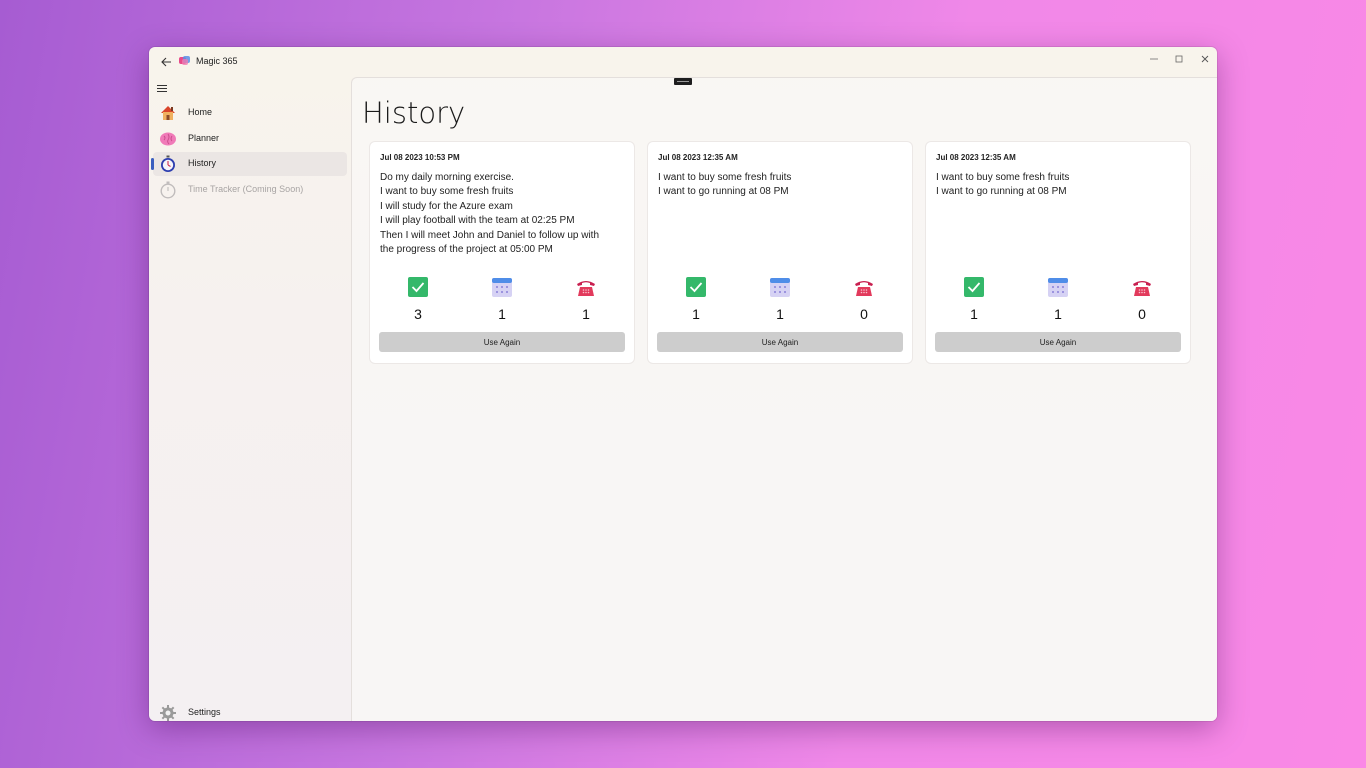  Describe the element at coordinates (250, 711) in the screenshot. I see `sidebar-item-settings: Settings` at that location.